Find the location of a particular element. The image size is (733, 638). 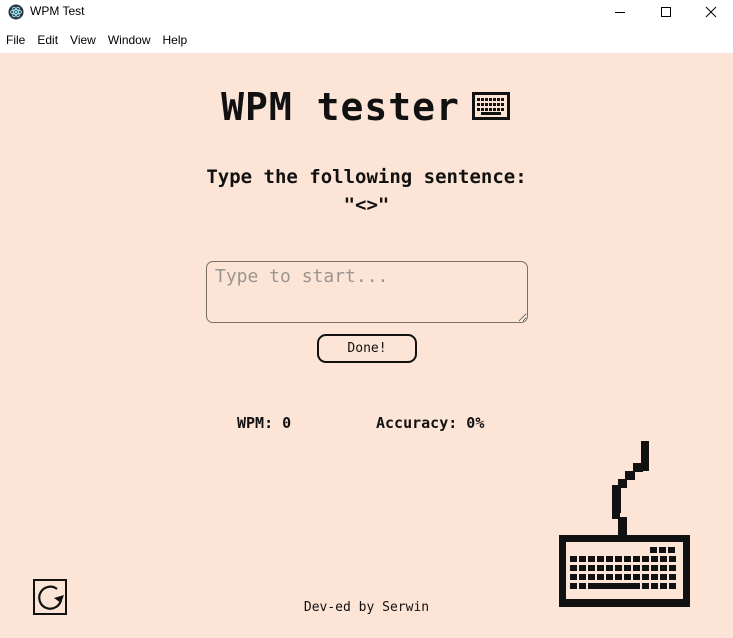

target-sentence: "<>" is located at coordinates (366, 205).